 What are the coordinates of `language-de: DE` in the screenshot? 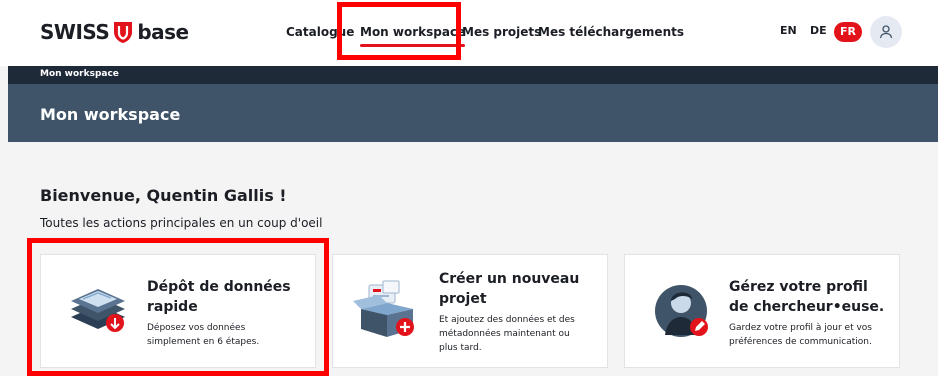 It's located at (818, 30).